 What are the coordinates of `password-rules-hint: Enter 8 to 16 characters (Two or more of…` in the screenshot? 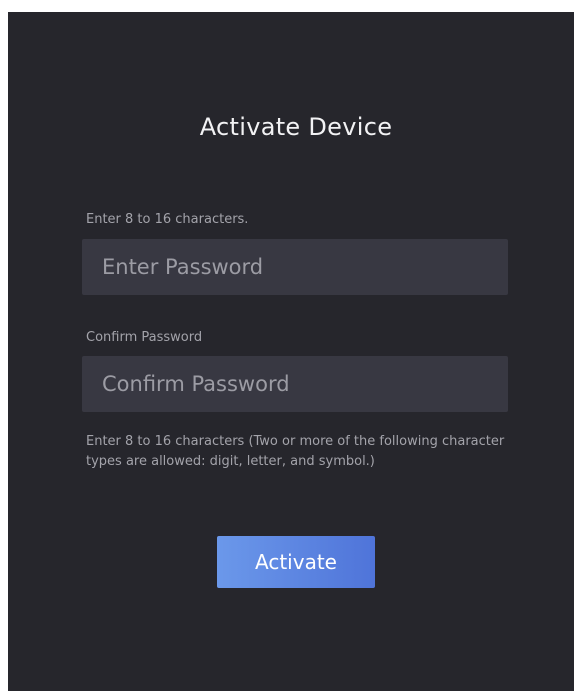 It's located at (295, 451).